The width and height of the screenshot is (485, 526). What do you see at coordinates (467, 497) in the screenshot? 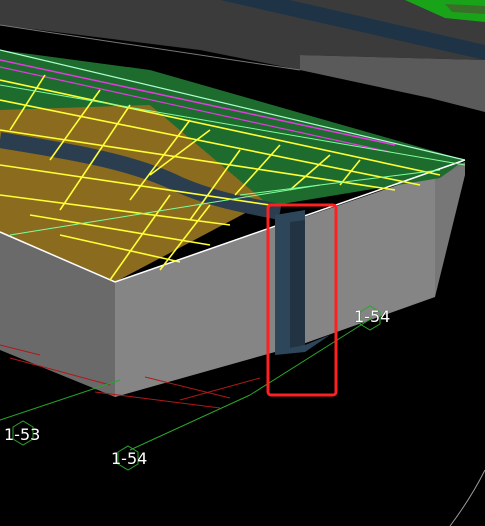
I see `curved-guide-line` at bounding box center [467, 497].